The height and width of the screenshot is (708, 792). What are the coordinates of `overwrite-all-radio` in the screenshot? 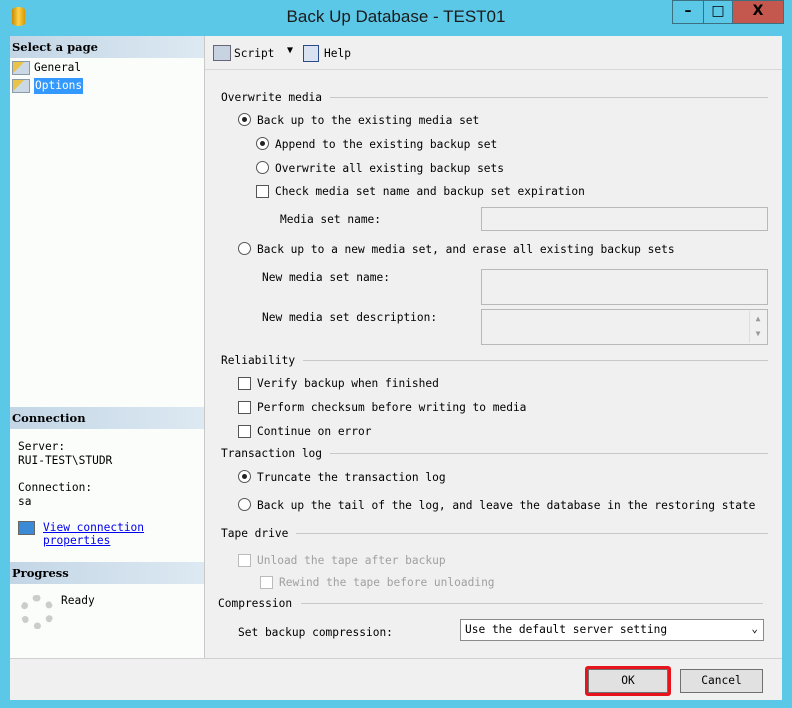 It's located at (262, 167).